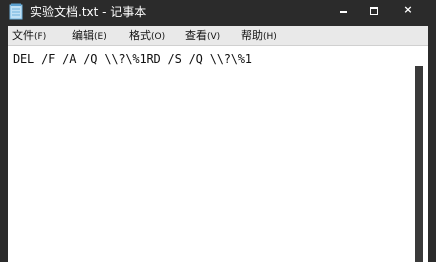  Describe the element at coordinates (40, 37) in the screenshot. I see `menu-file-accel: (F)` at that location.